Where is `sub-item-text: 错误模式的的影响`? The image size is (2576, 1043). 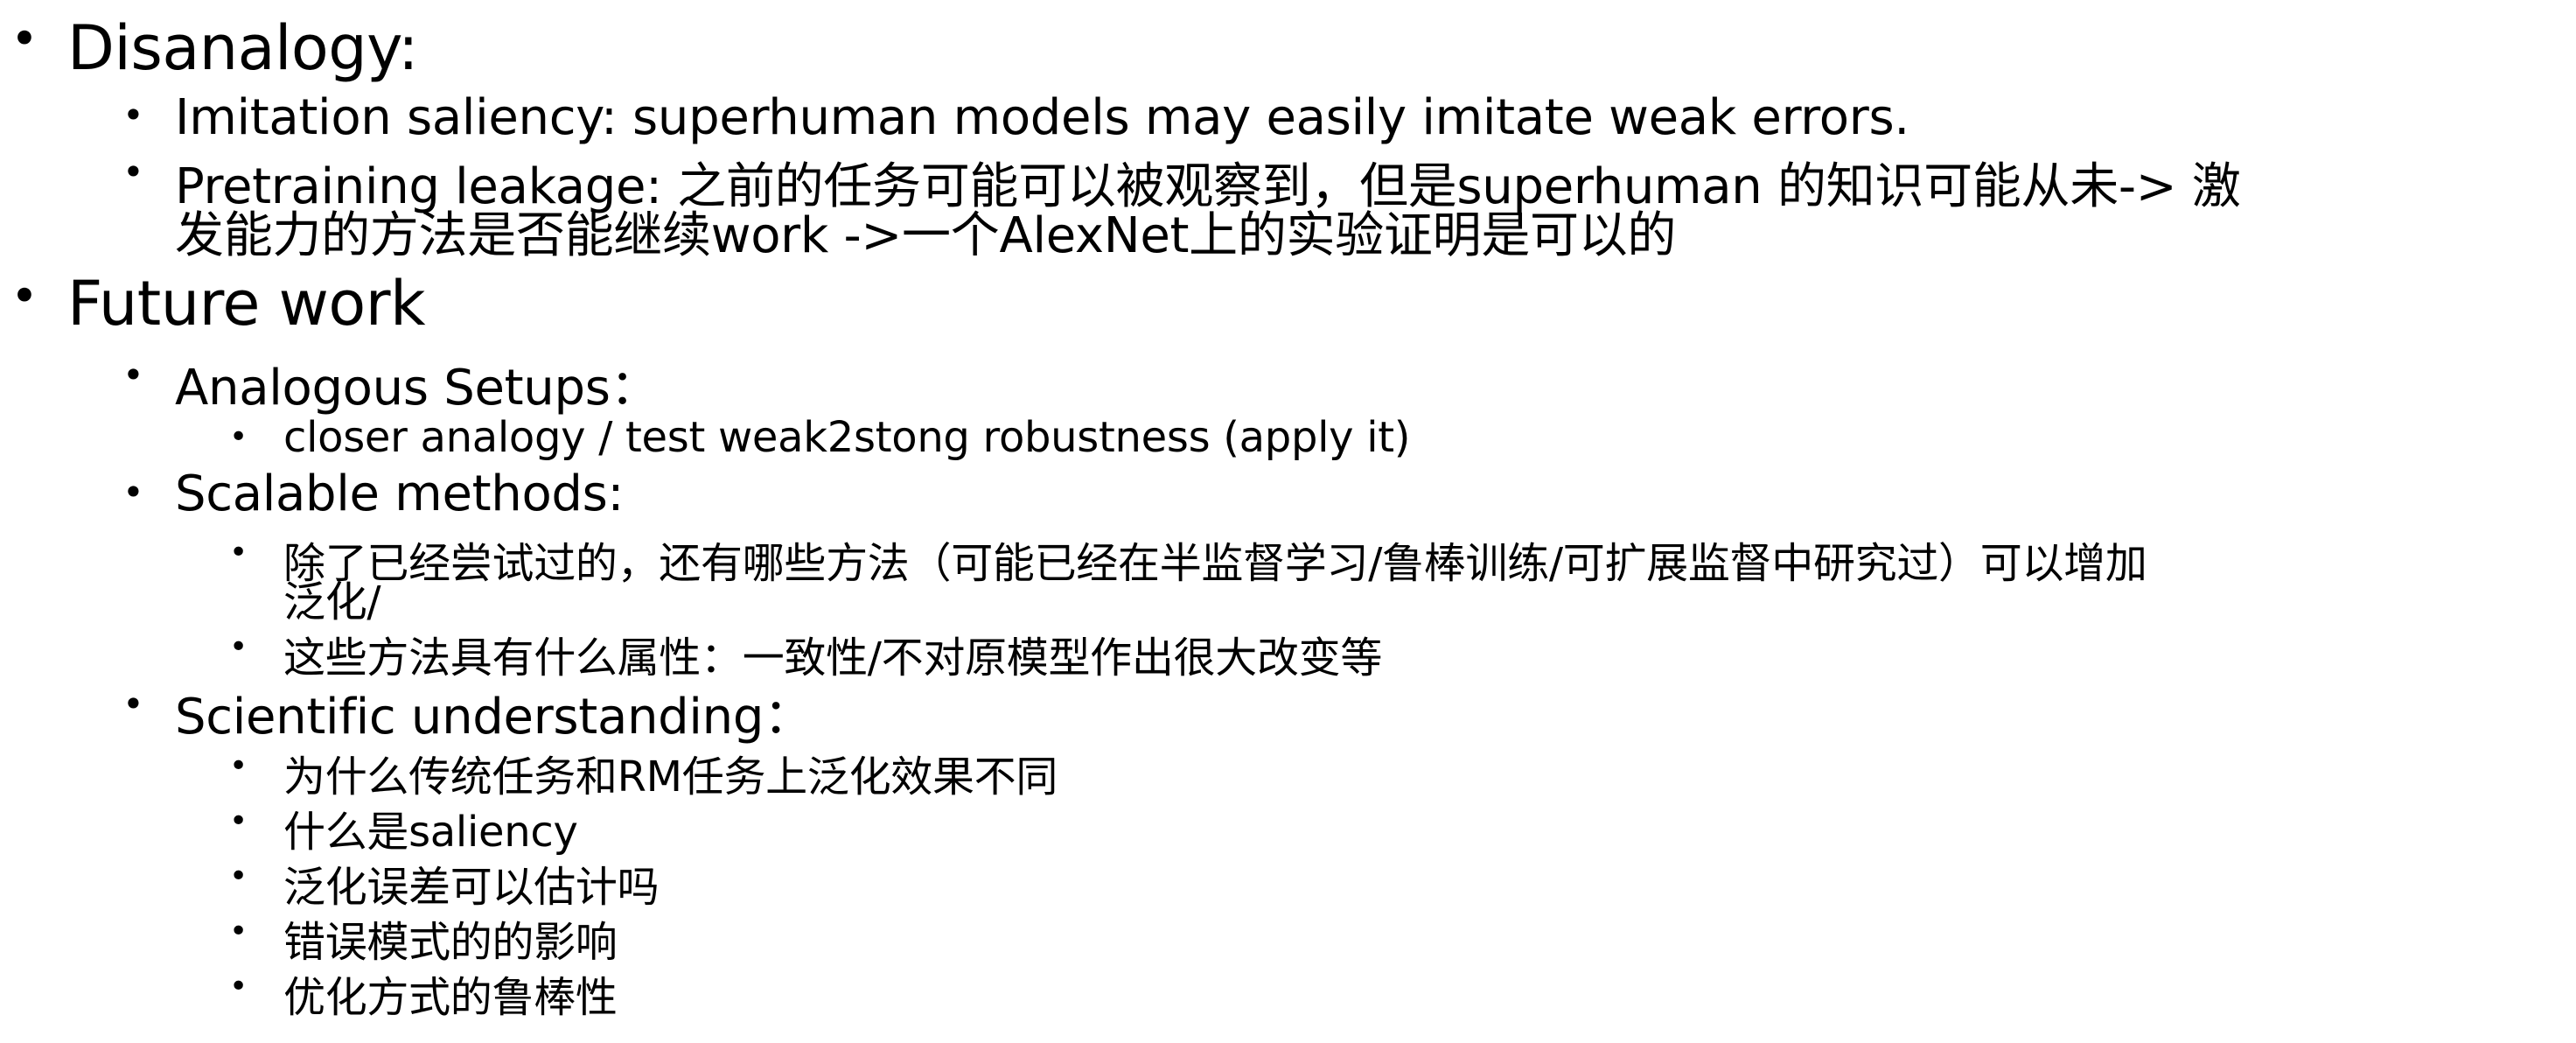
sub-item-text: 错误模式的的影响 is located at coordinates (450, 942).